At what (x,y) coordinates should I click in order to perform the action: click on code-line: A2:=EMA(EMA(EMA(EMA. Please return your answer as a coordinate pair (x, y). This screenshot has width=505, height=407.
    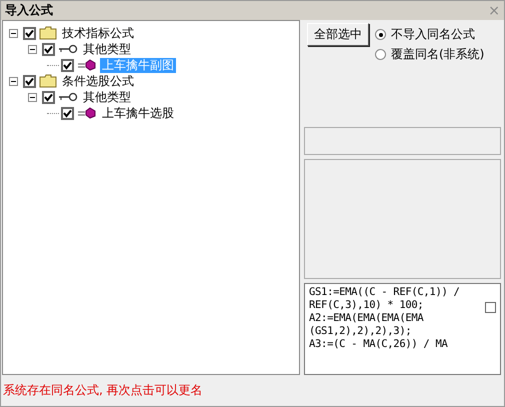
    Looking at the image, I should click on (366, 318).